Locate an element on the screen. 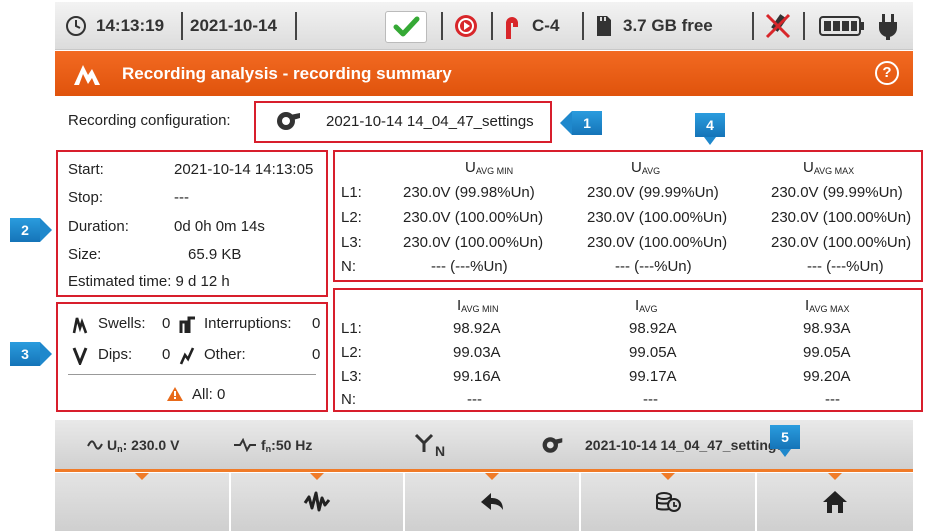 This screenshot has width=932, height=531. status-bar: 14:13:19 2021-10-14 C-4 3.7 GB free is located at coordinates (484, 26).